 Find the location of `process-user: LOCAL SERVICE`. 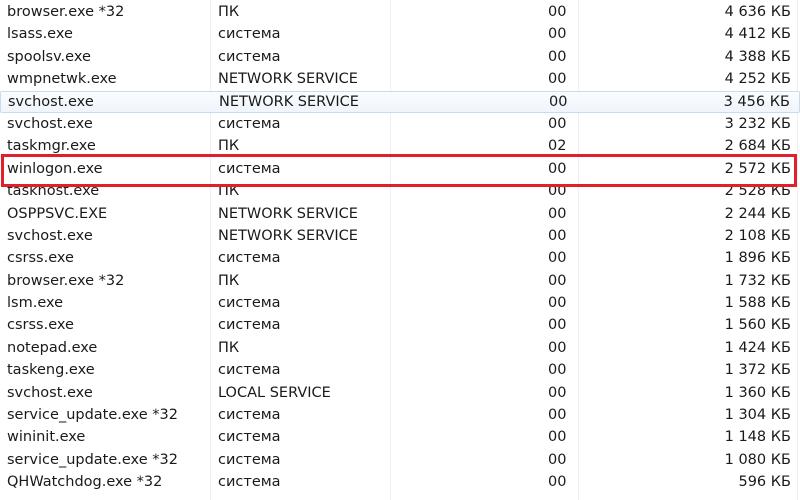

process-user: LOCAL SERVICE is located at coordinates (274, 392).